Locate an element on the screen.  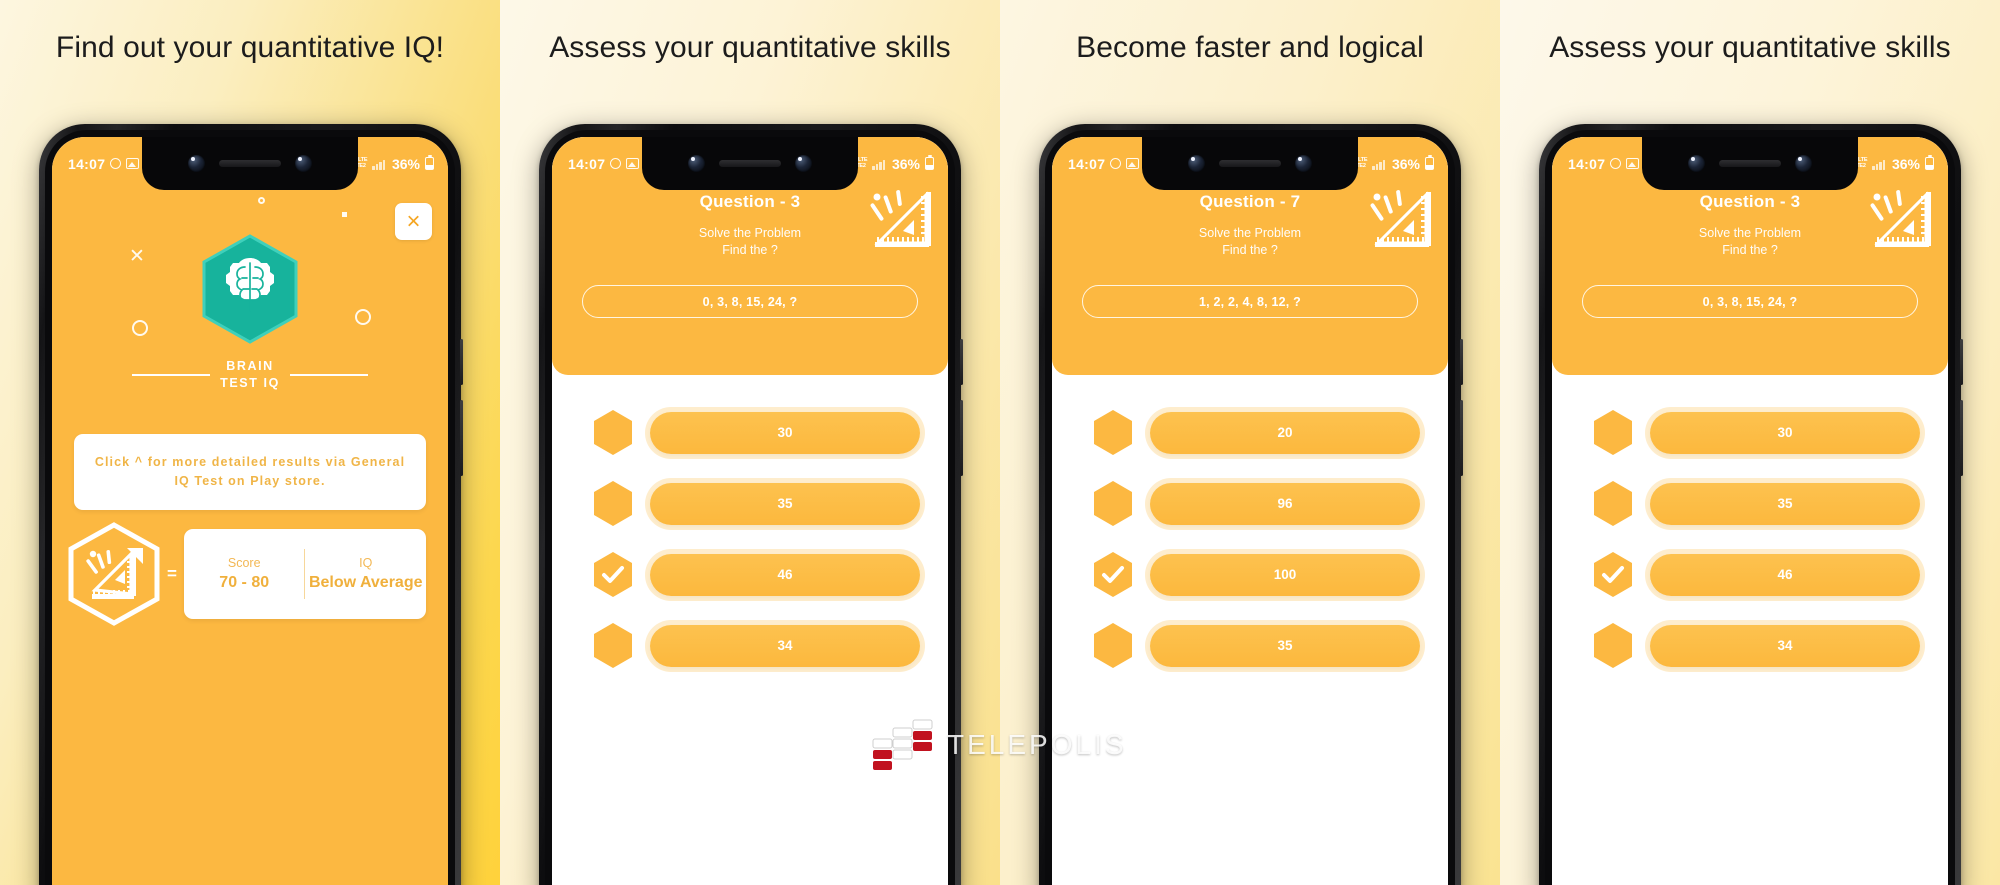
question-sequence: 1, 2, 2, 4, 8, 12, ? is located at coordinates (1250, 301).